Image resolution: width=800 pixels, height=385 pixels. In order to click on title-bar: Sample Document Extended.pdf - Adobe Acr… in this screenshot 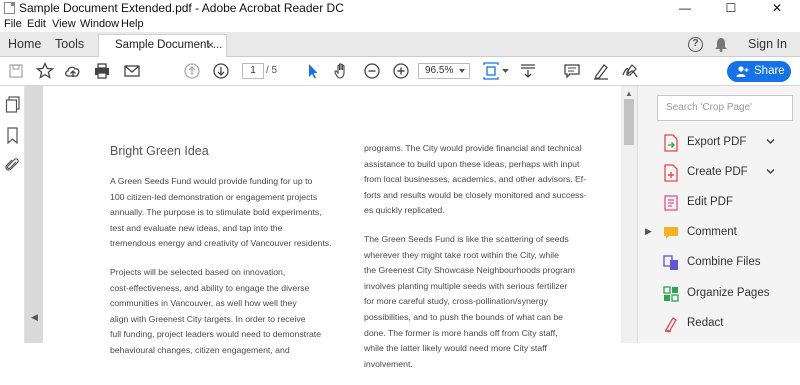, I will do `click(400, 8)`.